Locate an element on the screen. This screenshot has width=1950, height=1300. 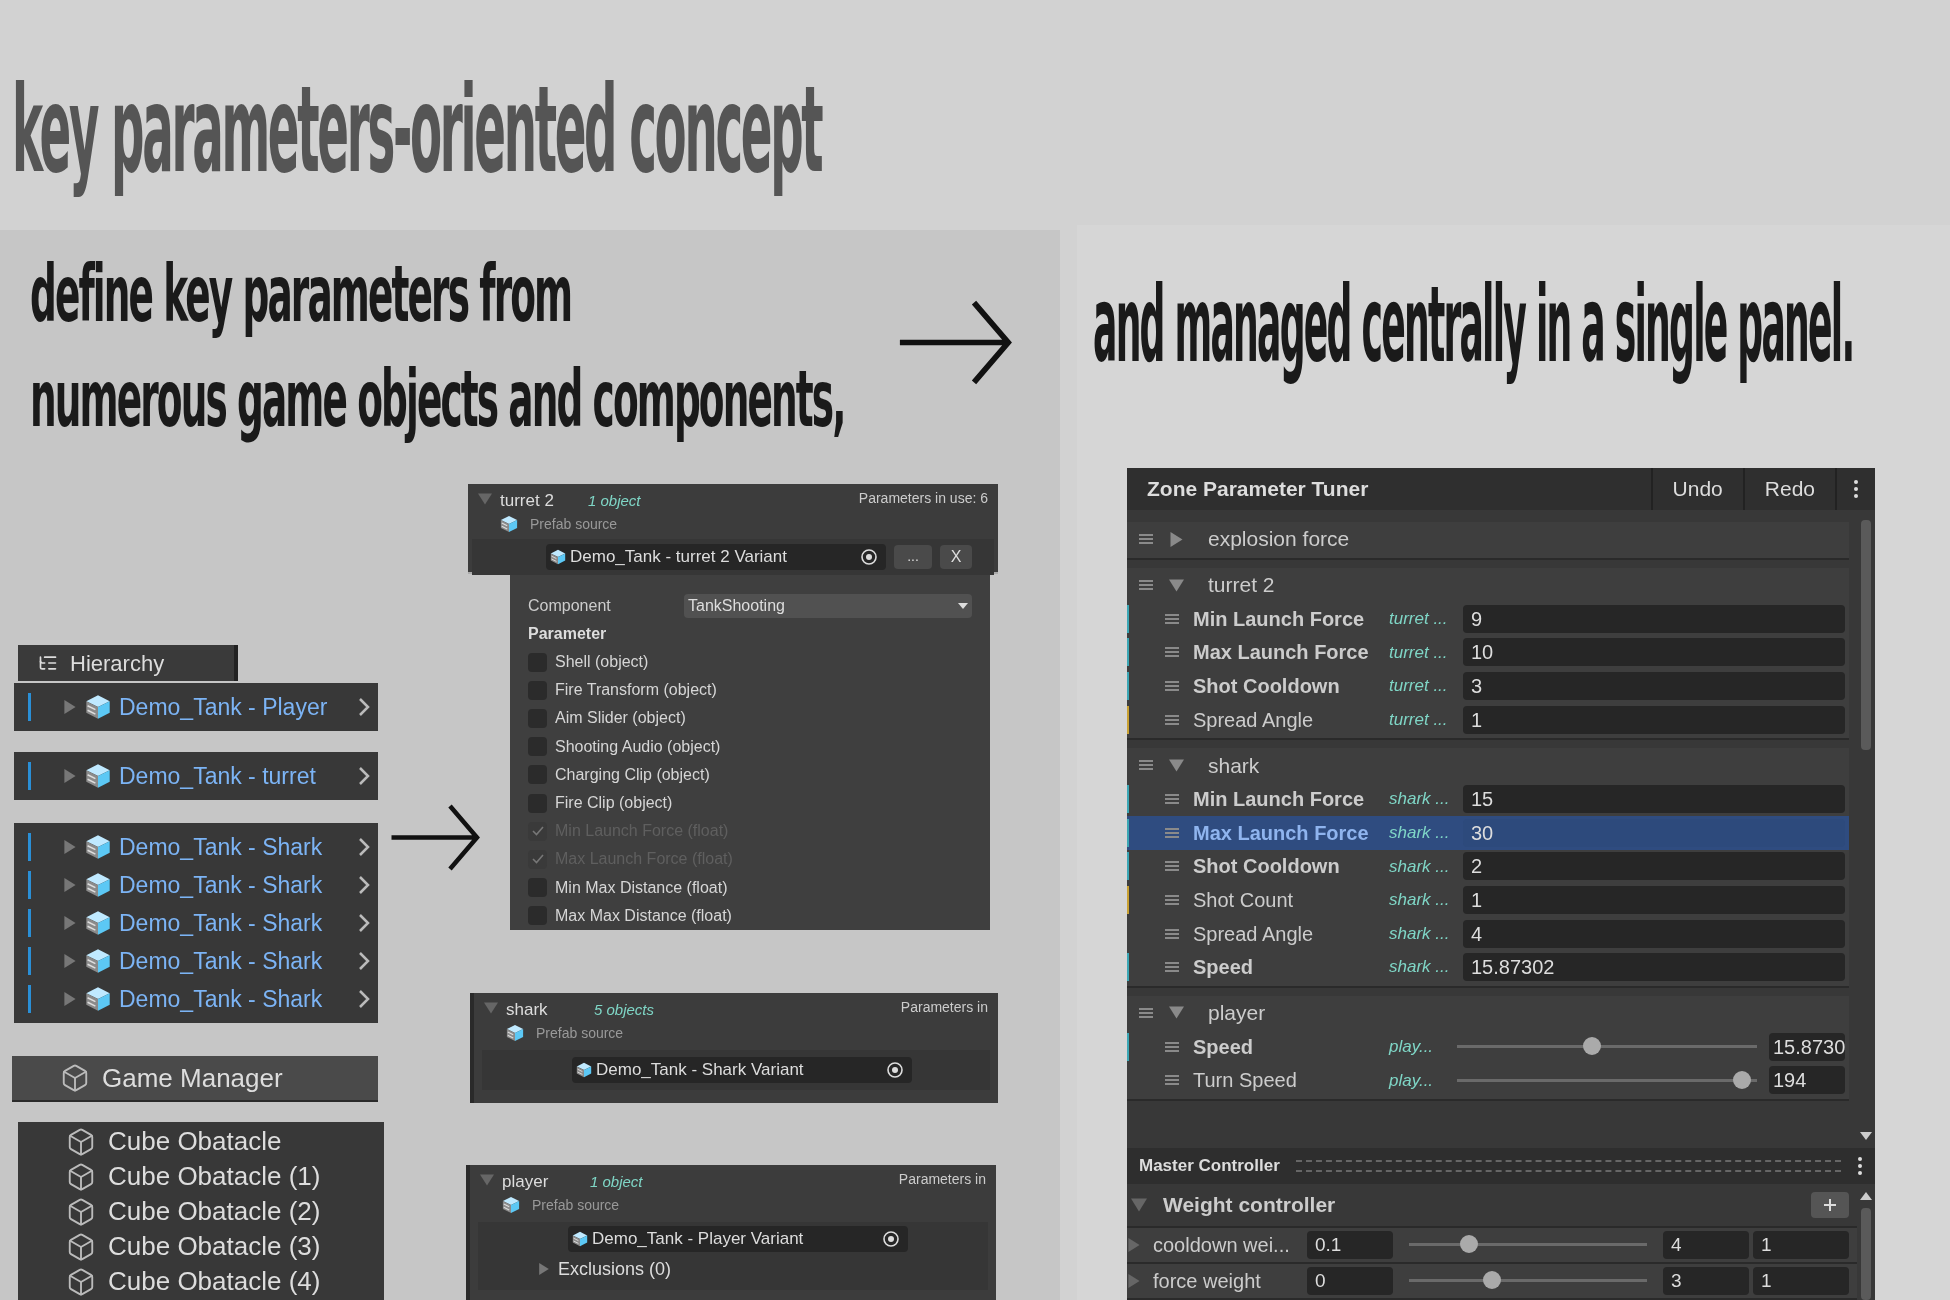
toolbar-button: Redo is located at coordinates (1788, 489).